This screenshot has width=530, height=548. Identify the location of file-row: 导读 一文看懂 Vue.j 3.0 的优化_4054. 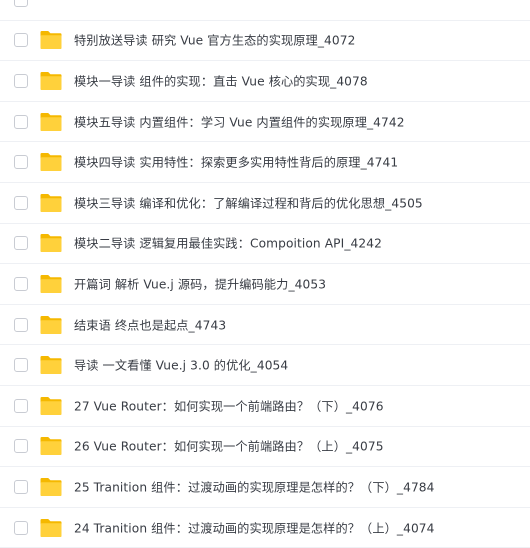
(265, 365).